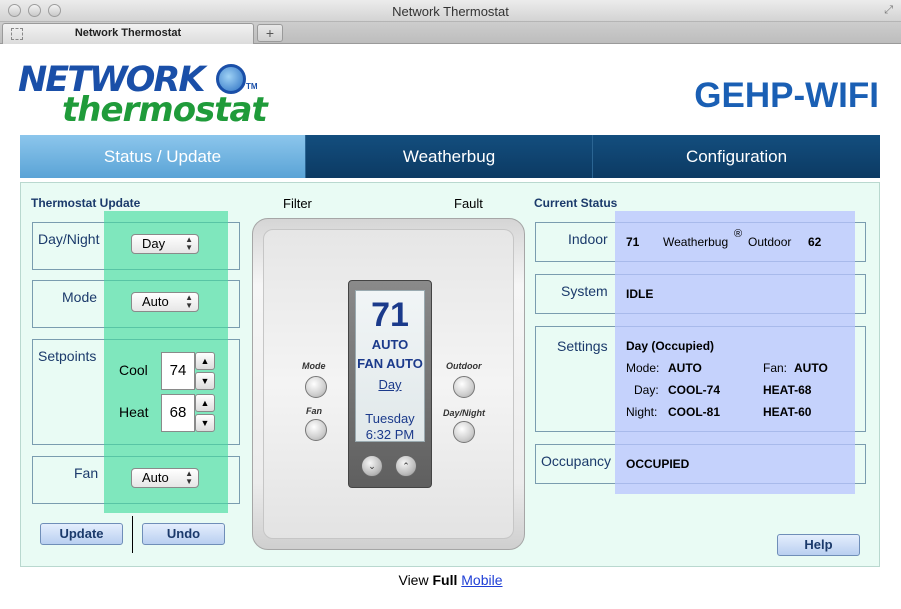 The image size is (901, 609). Describe the element at coordinates (314, 366) in the screenshot. I see `device-mode-label: Mode` at that location.